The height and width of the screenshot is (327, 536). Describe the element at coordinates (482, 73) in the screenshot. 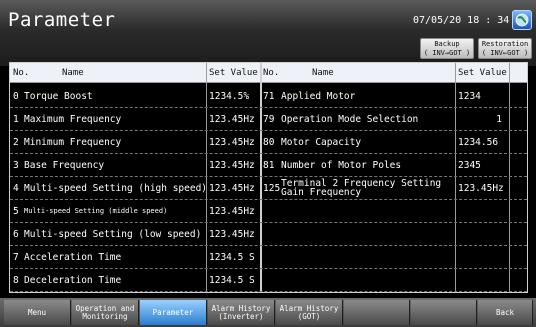

I see `header-value-right: Set Value` at that location.